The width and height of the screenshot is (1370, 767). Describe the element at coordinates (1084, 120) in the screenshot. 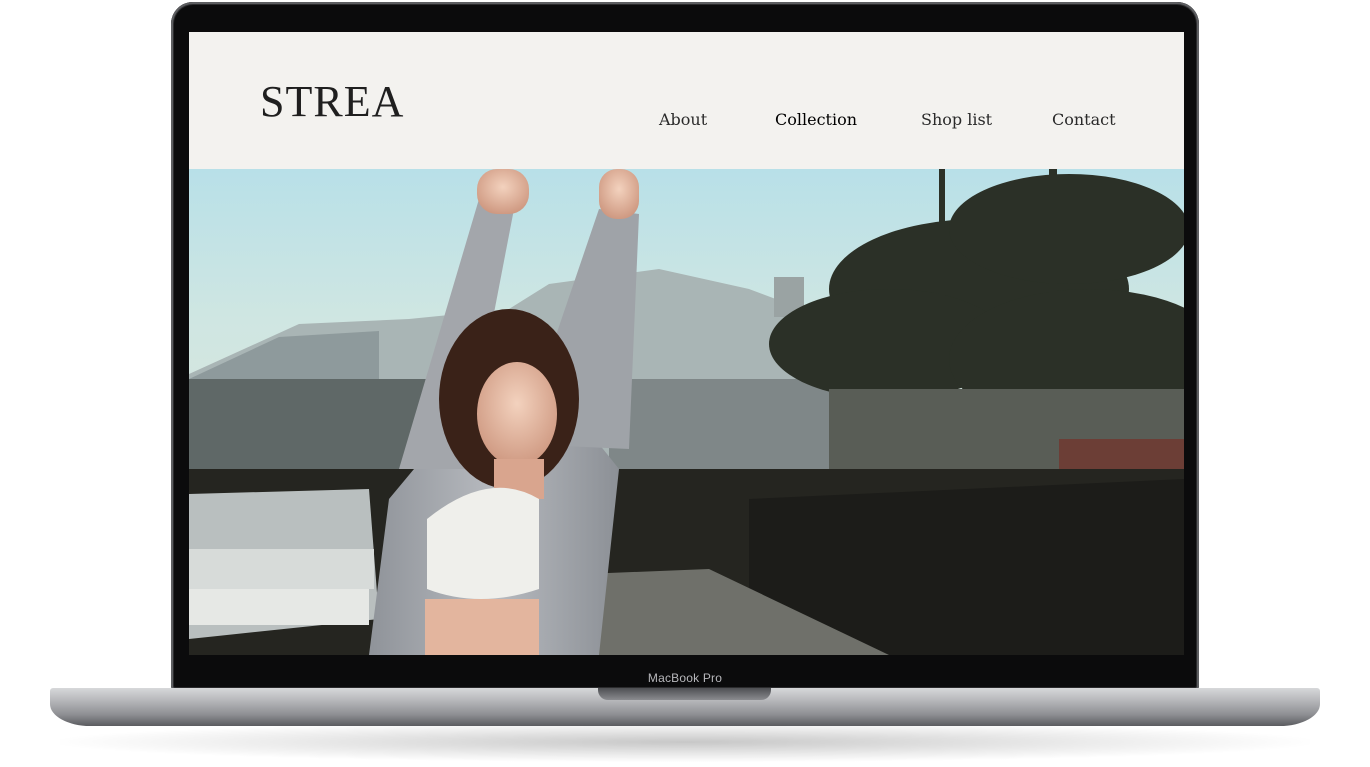

I see `nav-link-contact: Contact` at that location.